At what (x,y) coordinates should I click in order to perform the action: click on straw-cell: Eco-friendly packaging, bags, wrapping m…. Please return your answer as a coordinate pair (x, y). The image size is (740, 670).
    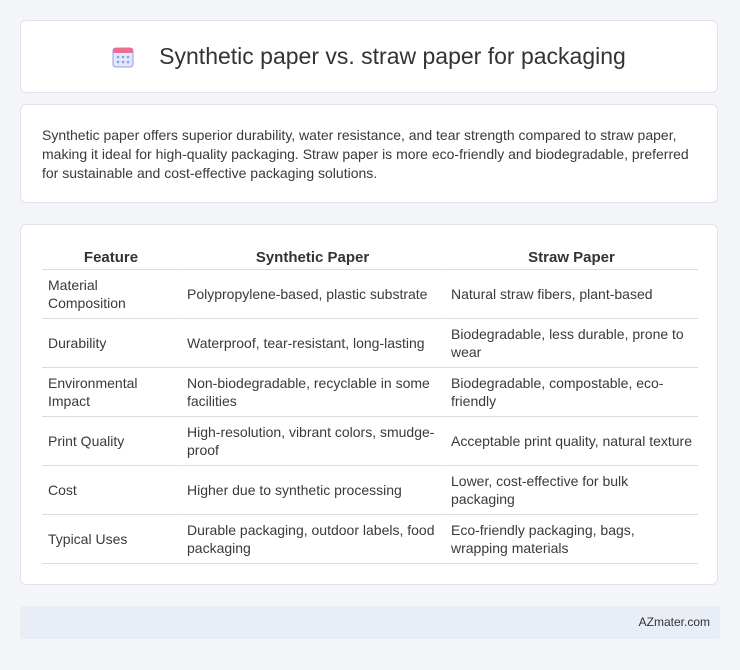
    Looking at the image, I should click on (571, 539).